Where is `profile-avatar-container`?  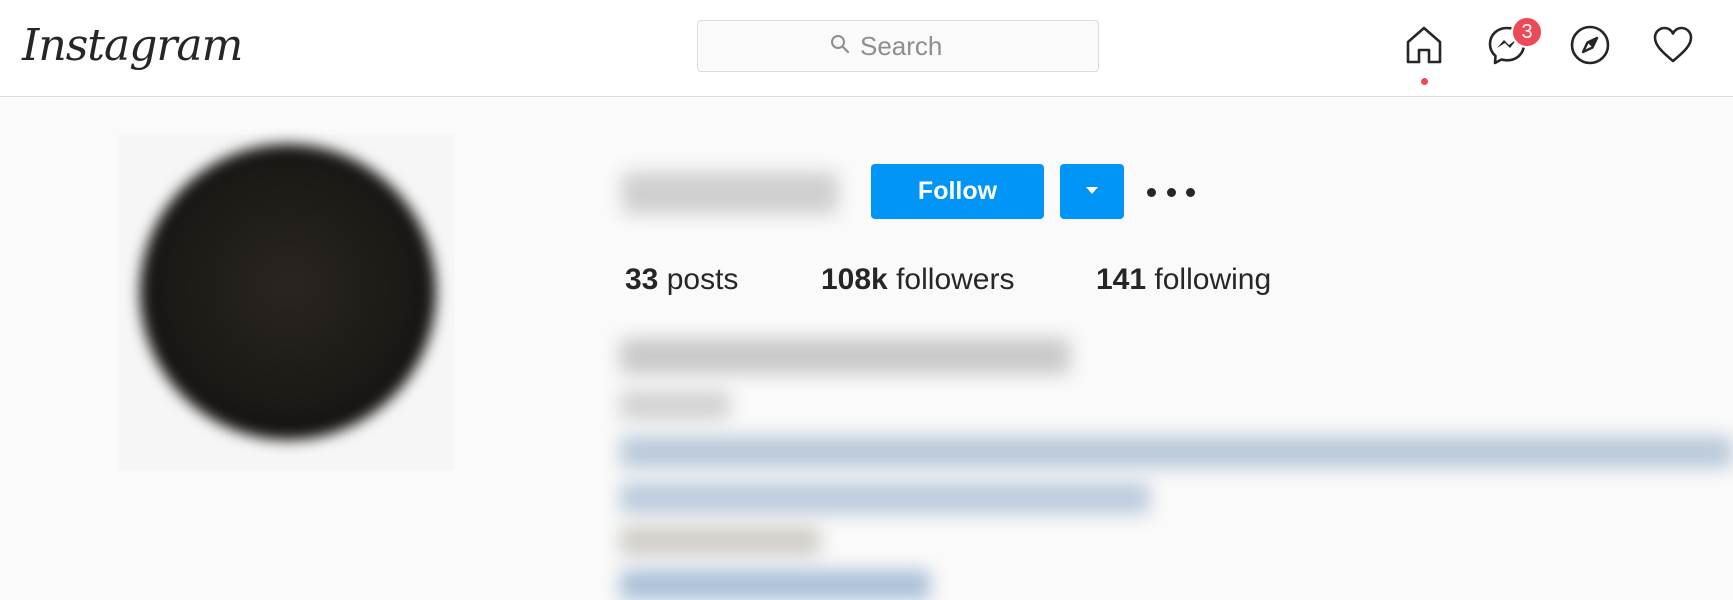
profile-avatar-container is located at coordinates (286, 302).